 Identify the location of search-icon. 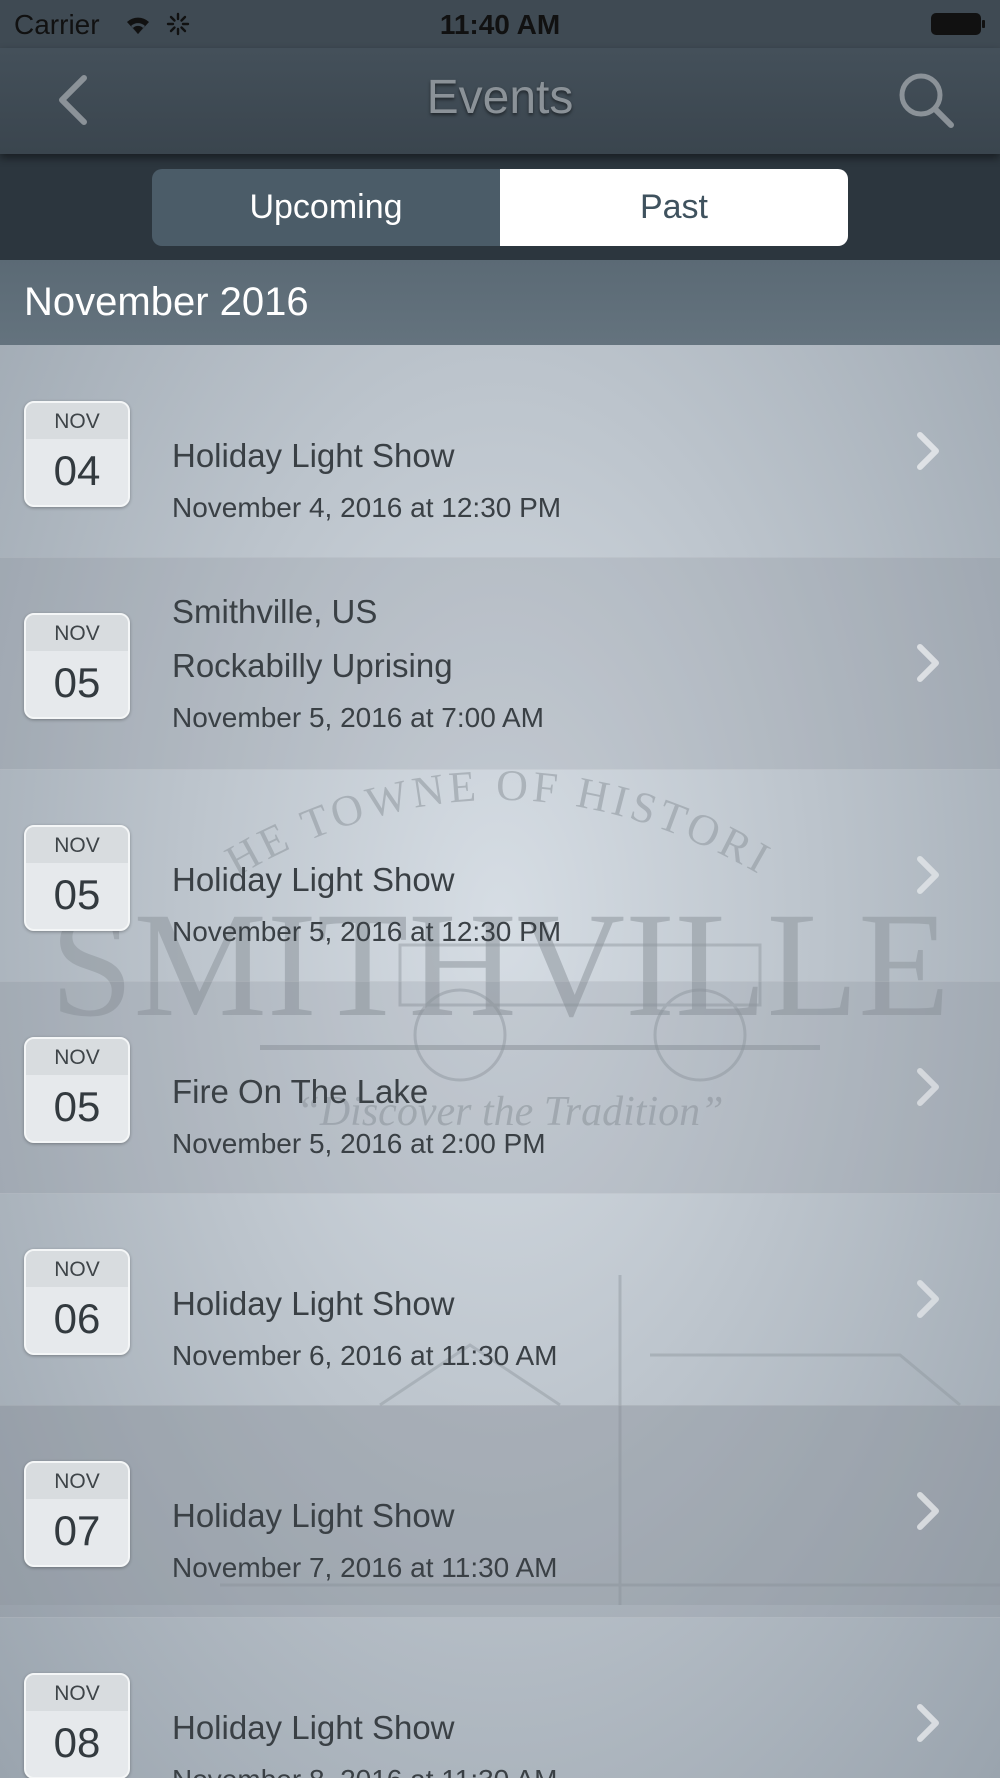
(926, 100).